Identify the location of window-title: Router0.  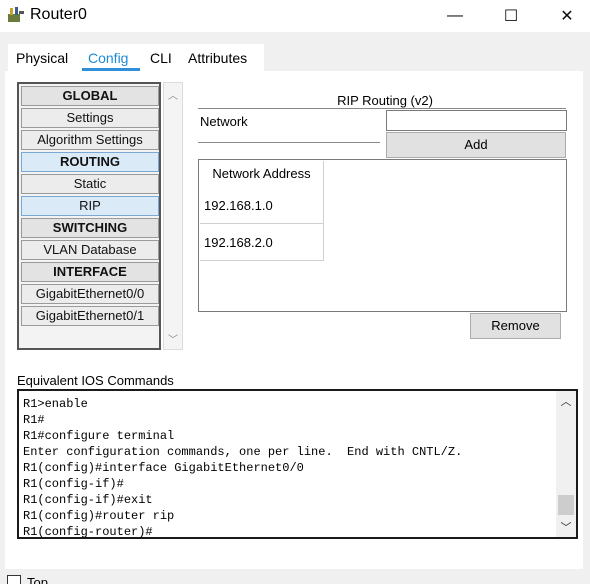
(58, 14).